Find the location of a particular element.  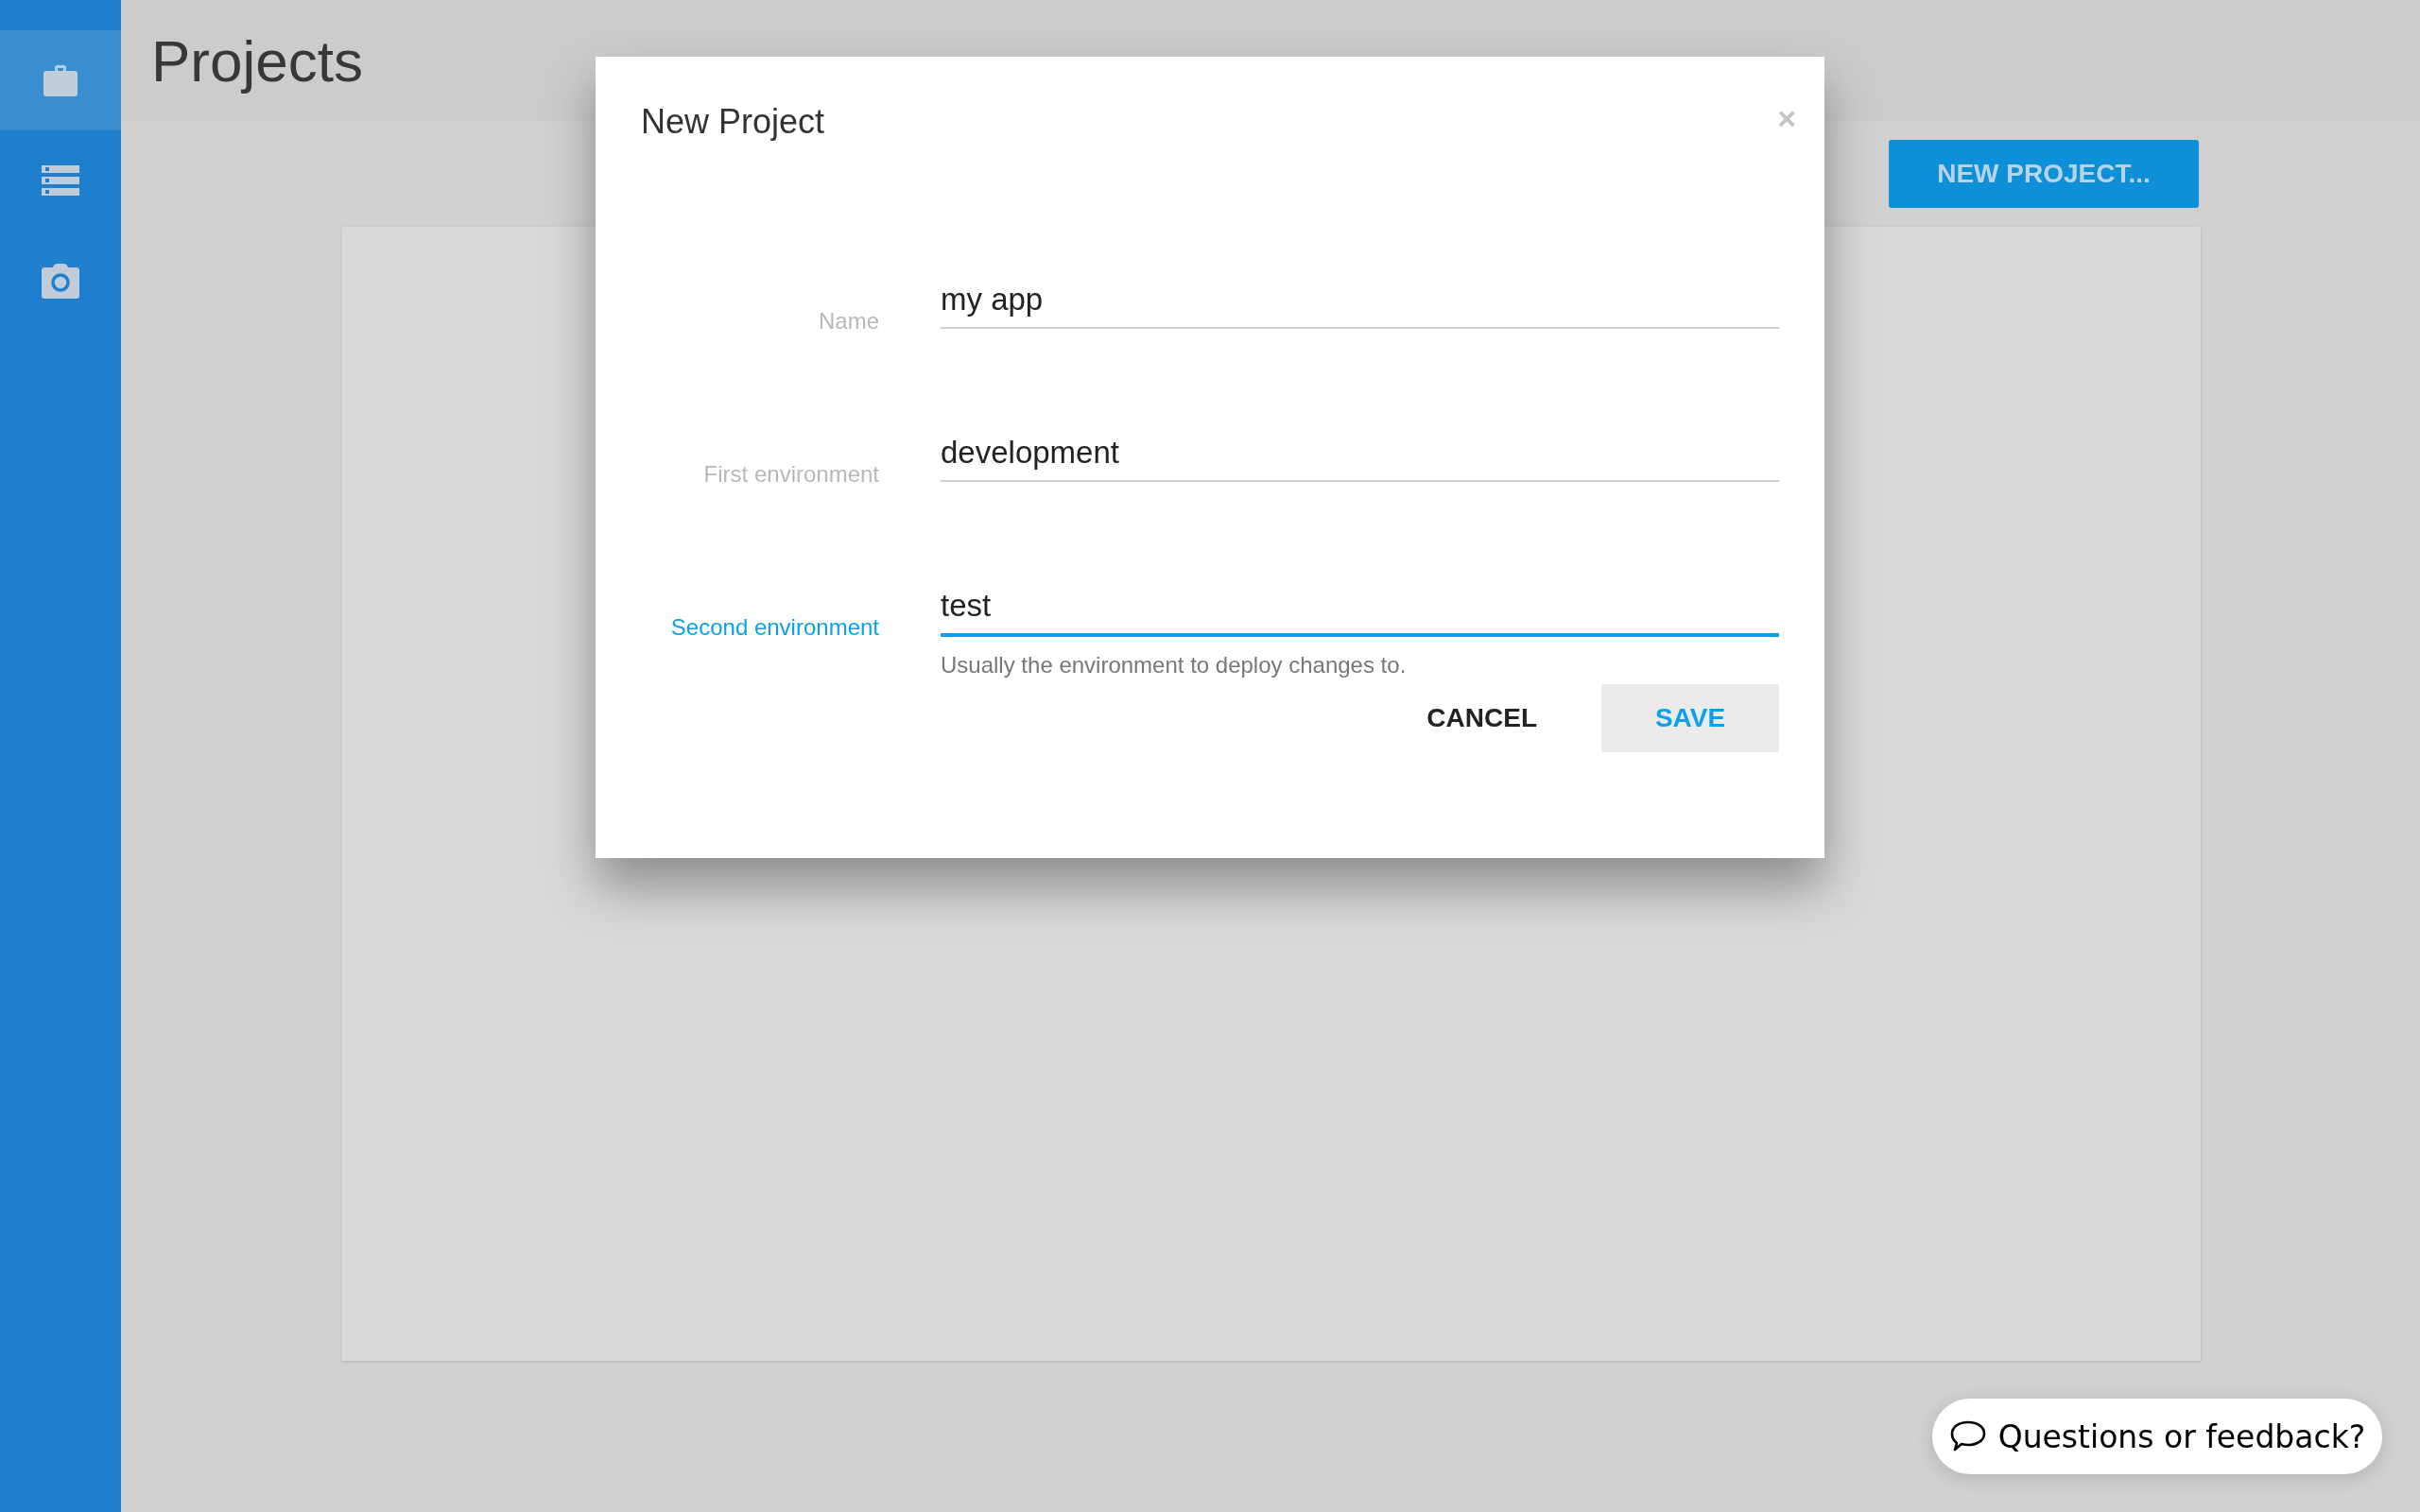

sidebar-item is located at coordinates (60, 80).